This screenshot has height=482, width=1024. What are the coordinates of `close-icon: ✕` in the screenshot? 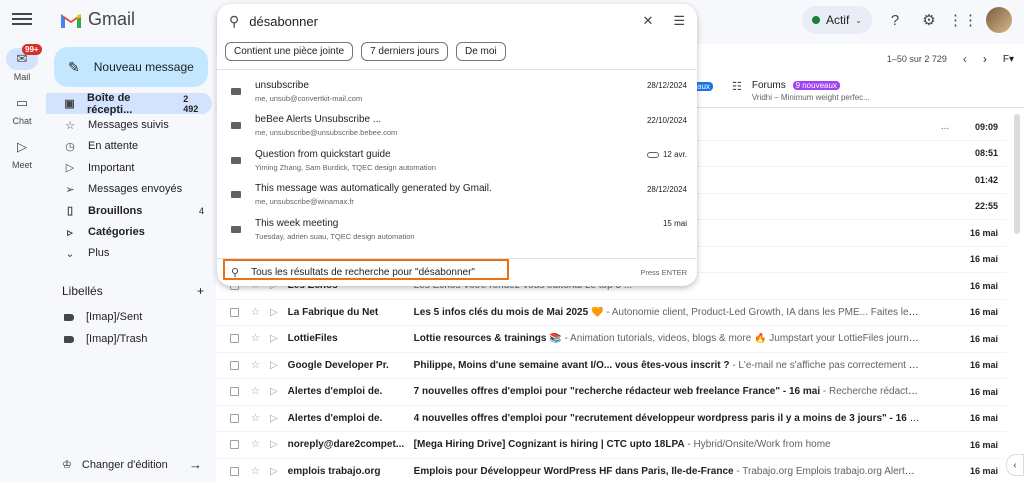 It's located at (647, 21).